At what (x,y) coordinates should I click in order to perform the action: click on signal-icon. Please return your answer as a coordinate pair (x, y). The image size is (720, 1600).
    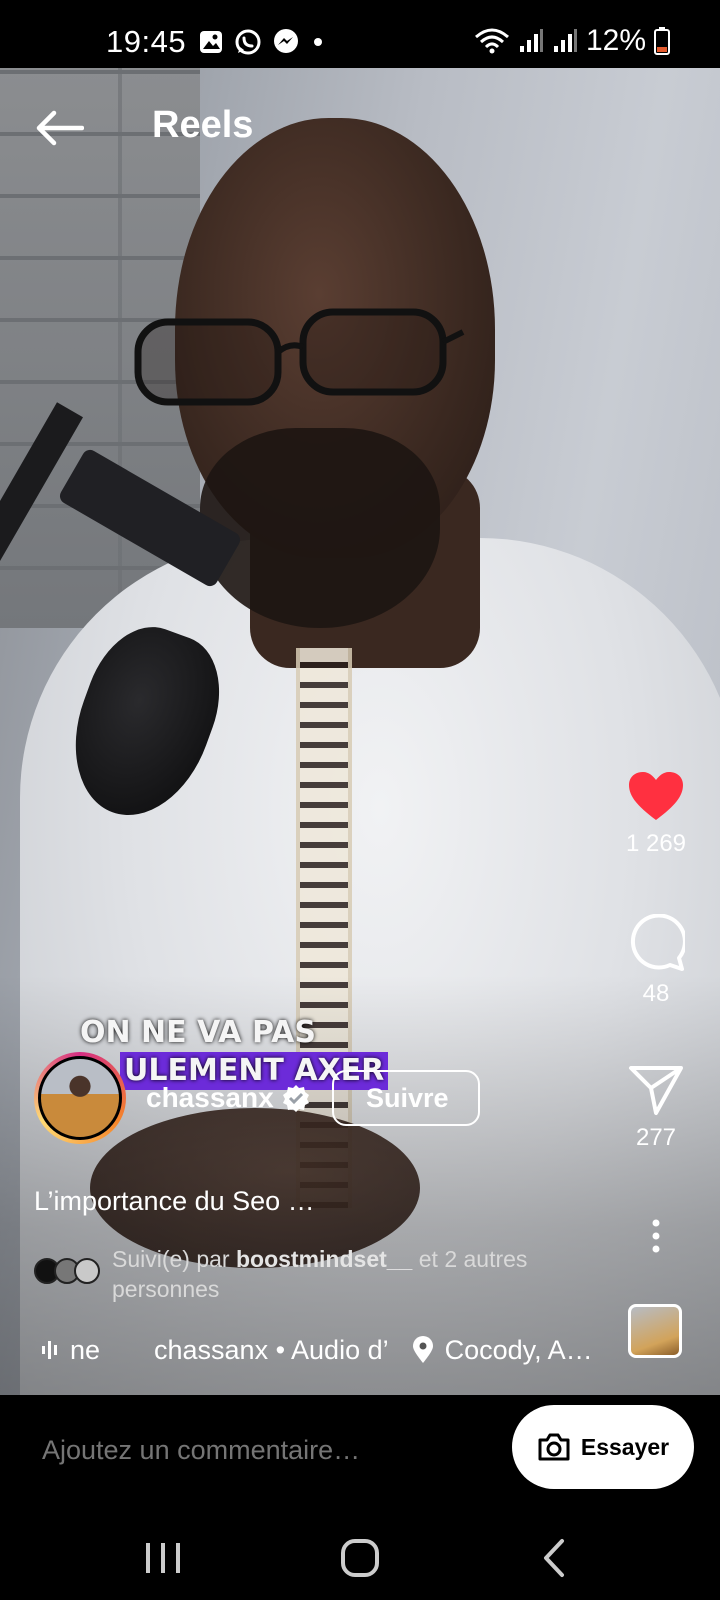
    Looking at the image, I should click on (531, 40).